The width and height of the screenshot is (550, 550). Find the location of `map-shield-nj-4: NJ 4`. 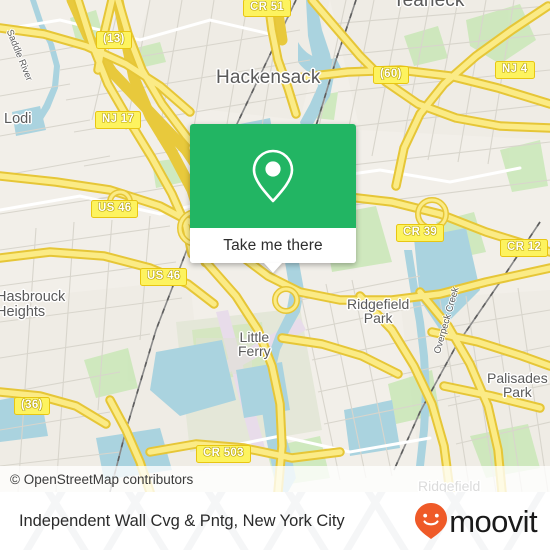

map-shield-nj-4: NJ 4 is located at coordinates (515, 70).